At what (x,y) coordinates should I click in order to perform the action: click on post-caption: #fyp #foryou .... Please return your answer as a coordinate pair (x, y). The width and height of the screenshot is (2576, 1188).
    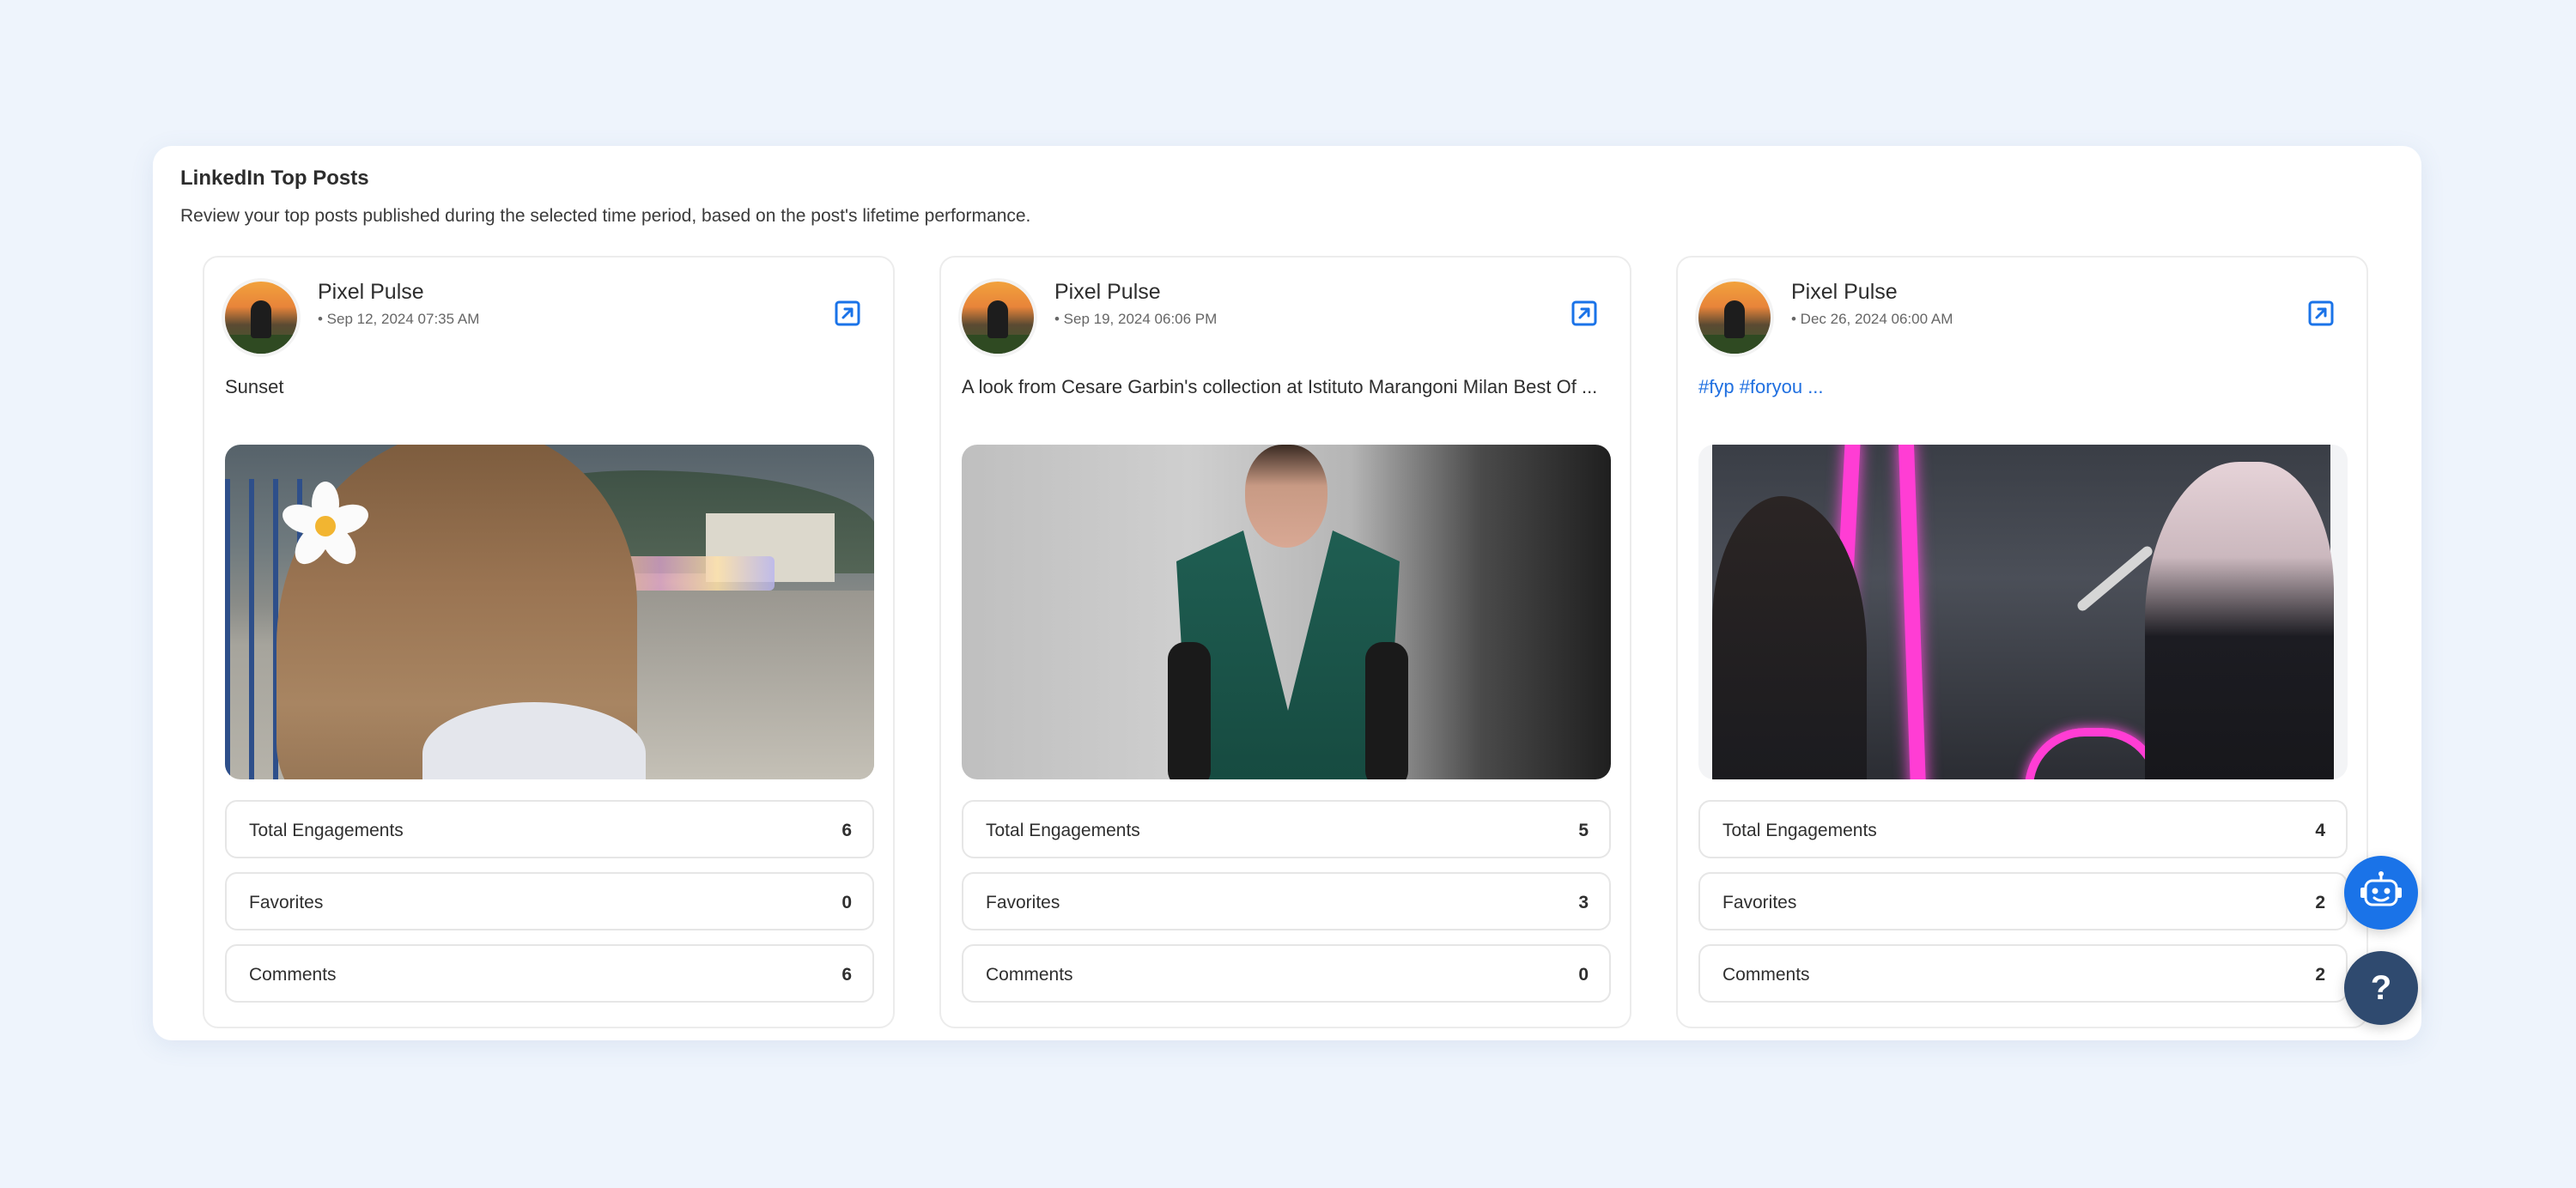
    Looking at the image, I should click on (1761, 387).